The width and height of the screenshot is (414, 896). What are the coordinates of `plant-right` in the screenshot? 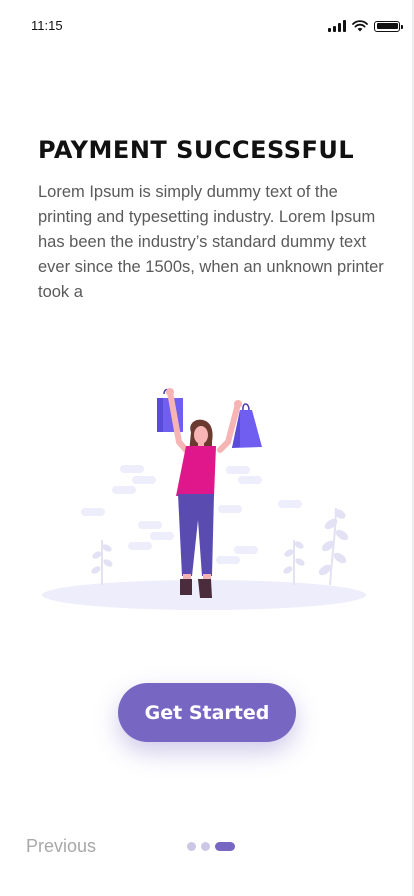 It's located at (333, 546).